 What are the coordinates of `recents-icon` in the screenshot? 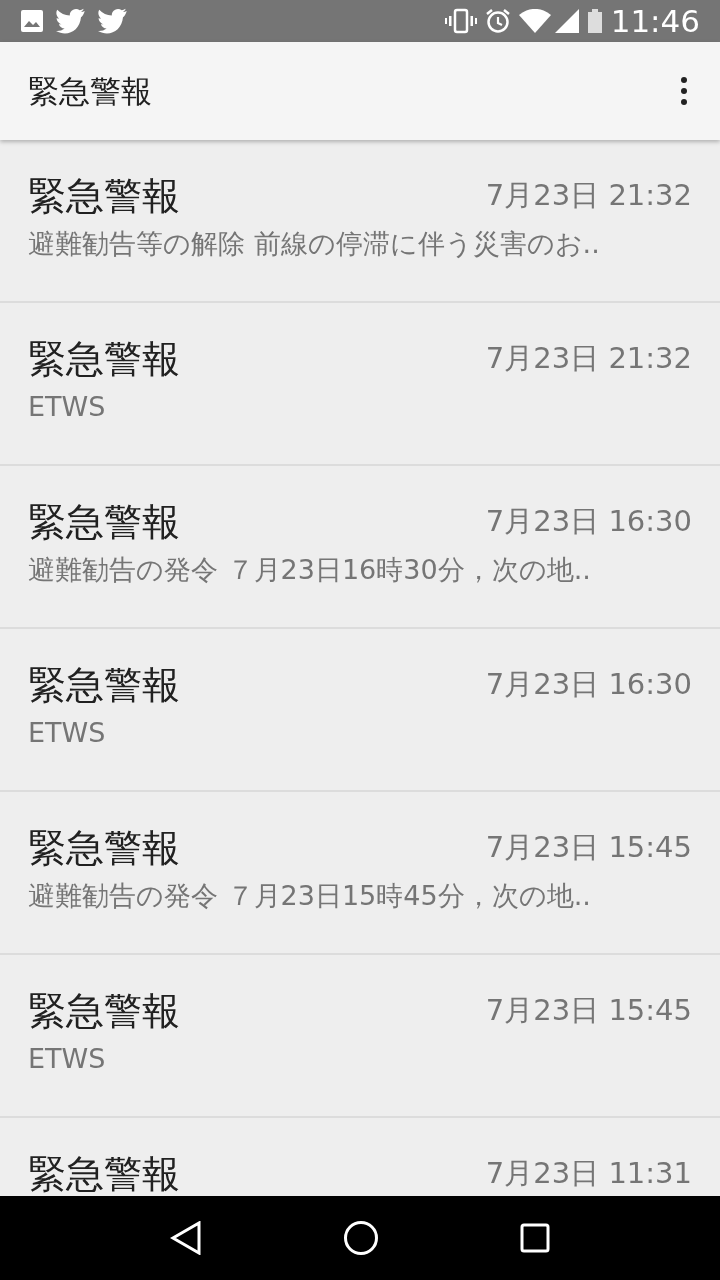 It's located at (534, 1238).